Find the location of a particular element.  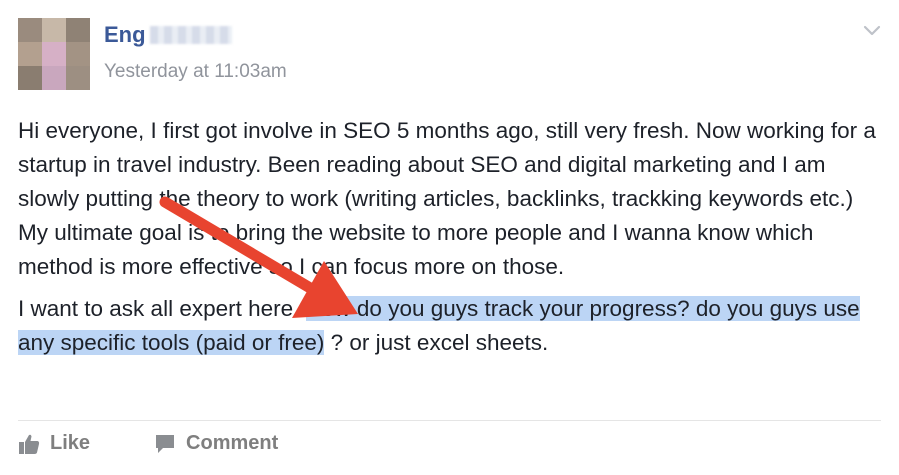

divider is located at coordinates (449, 420).